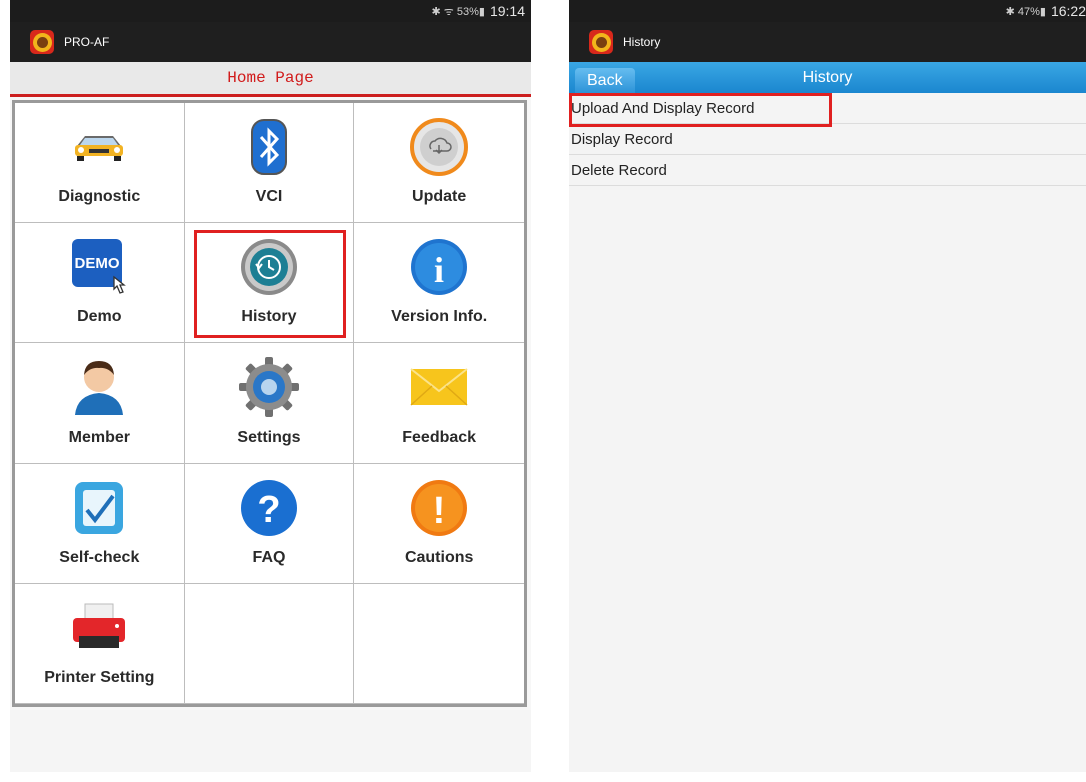 The image size is (1086, 782). I want to click on faq-button: ? FAQ, so click(269, 523).